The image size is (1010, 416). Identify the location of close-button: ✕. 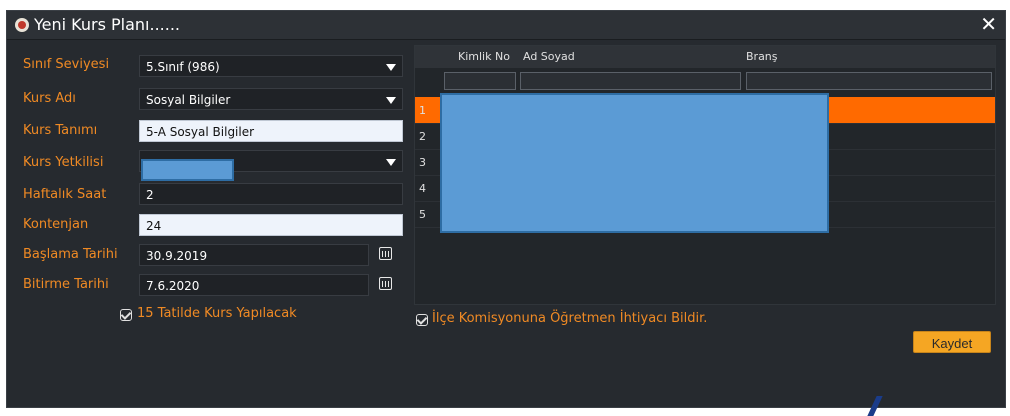
(988, 24).